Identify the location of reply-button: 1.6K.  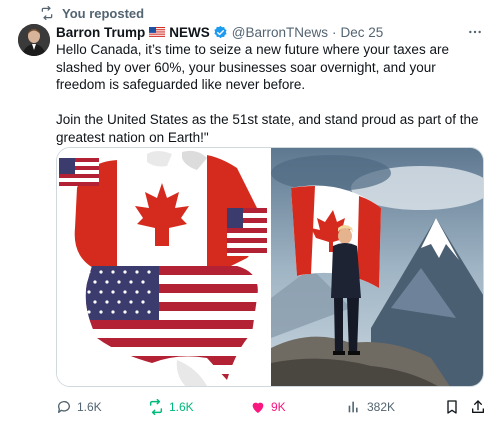
(79, 407).